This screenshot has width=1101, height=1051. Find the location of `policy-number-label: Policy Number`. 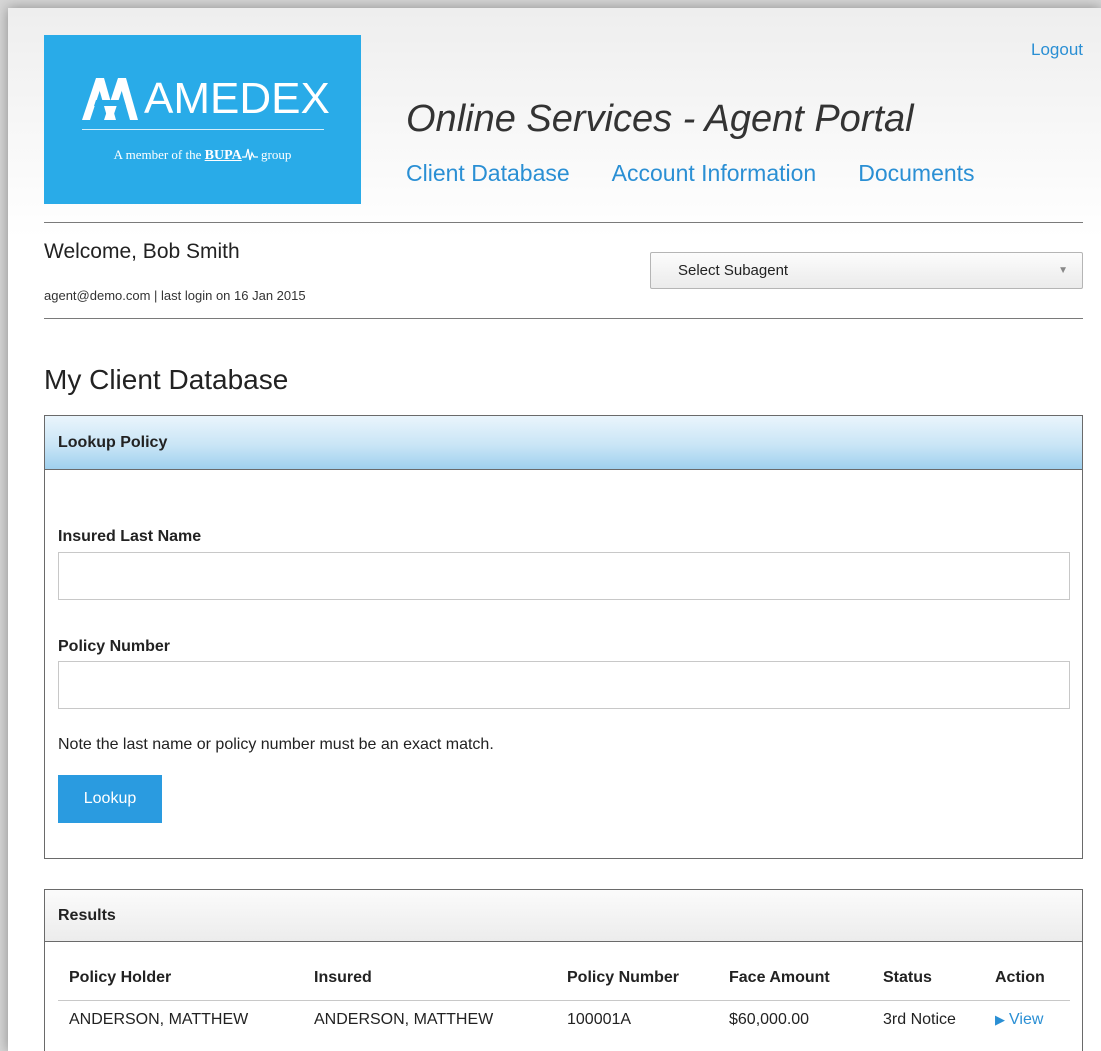

policy-number-label: Policy Number is located at coordinates (114, 646).